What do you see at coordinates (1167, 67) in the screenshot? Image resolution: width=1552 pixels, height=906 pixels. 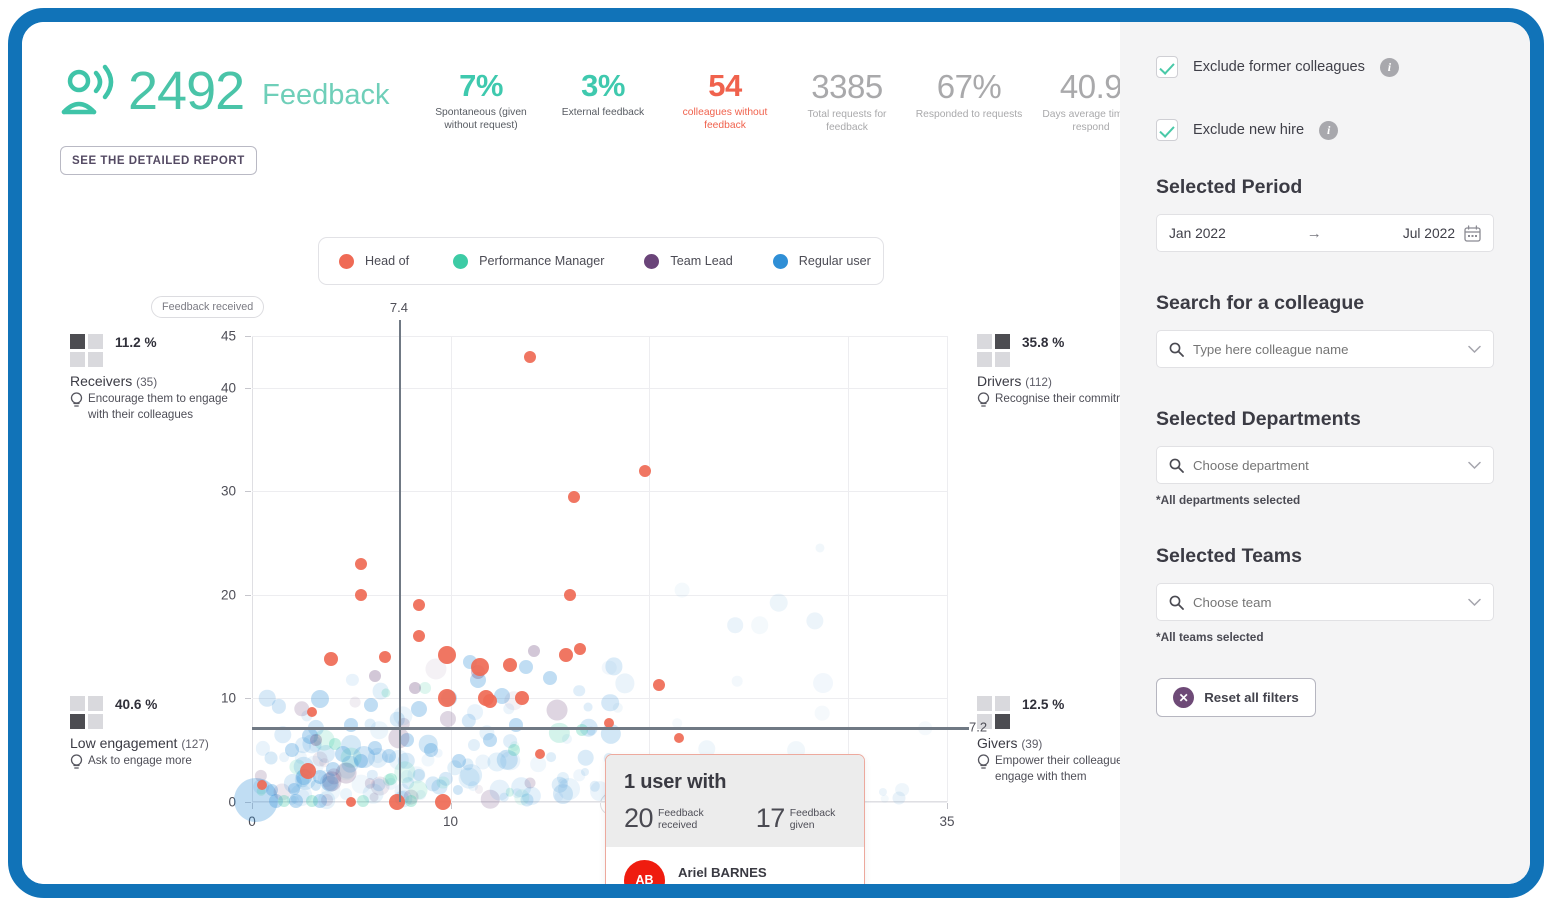 I see `checkbox-exclude-former-colleagues` at bounding box center [1167, 67].